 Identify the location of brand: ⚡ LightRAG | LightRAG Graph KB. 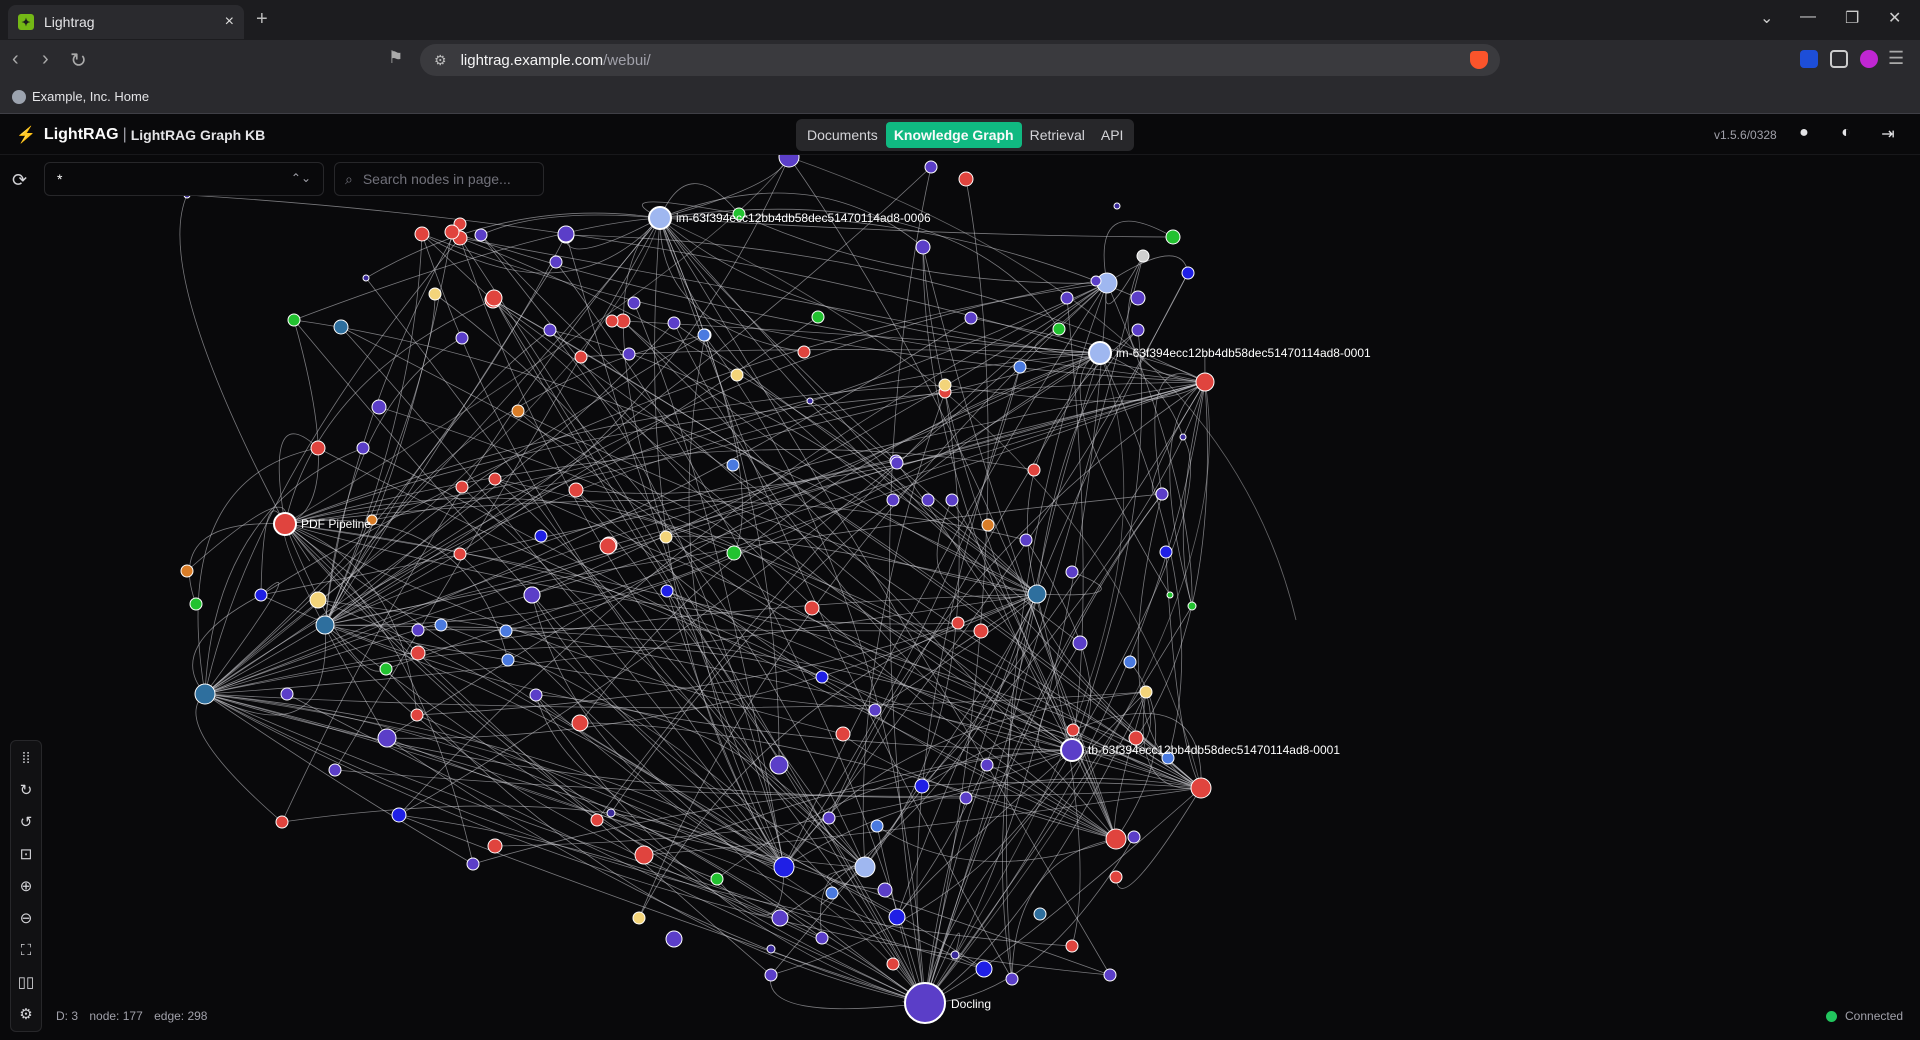
(140, 135).